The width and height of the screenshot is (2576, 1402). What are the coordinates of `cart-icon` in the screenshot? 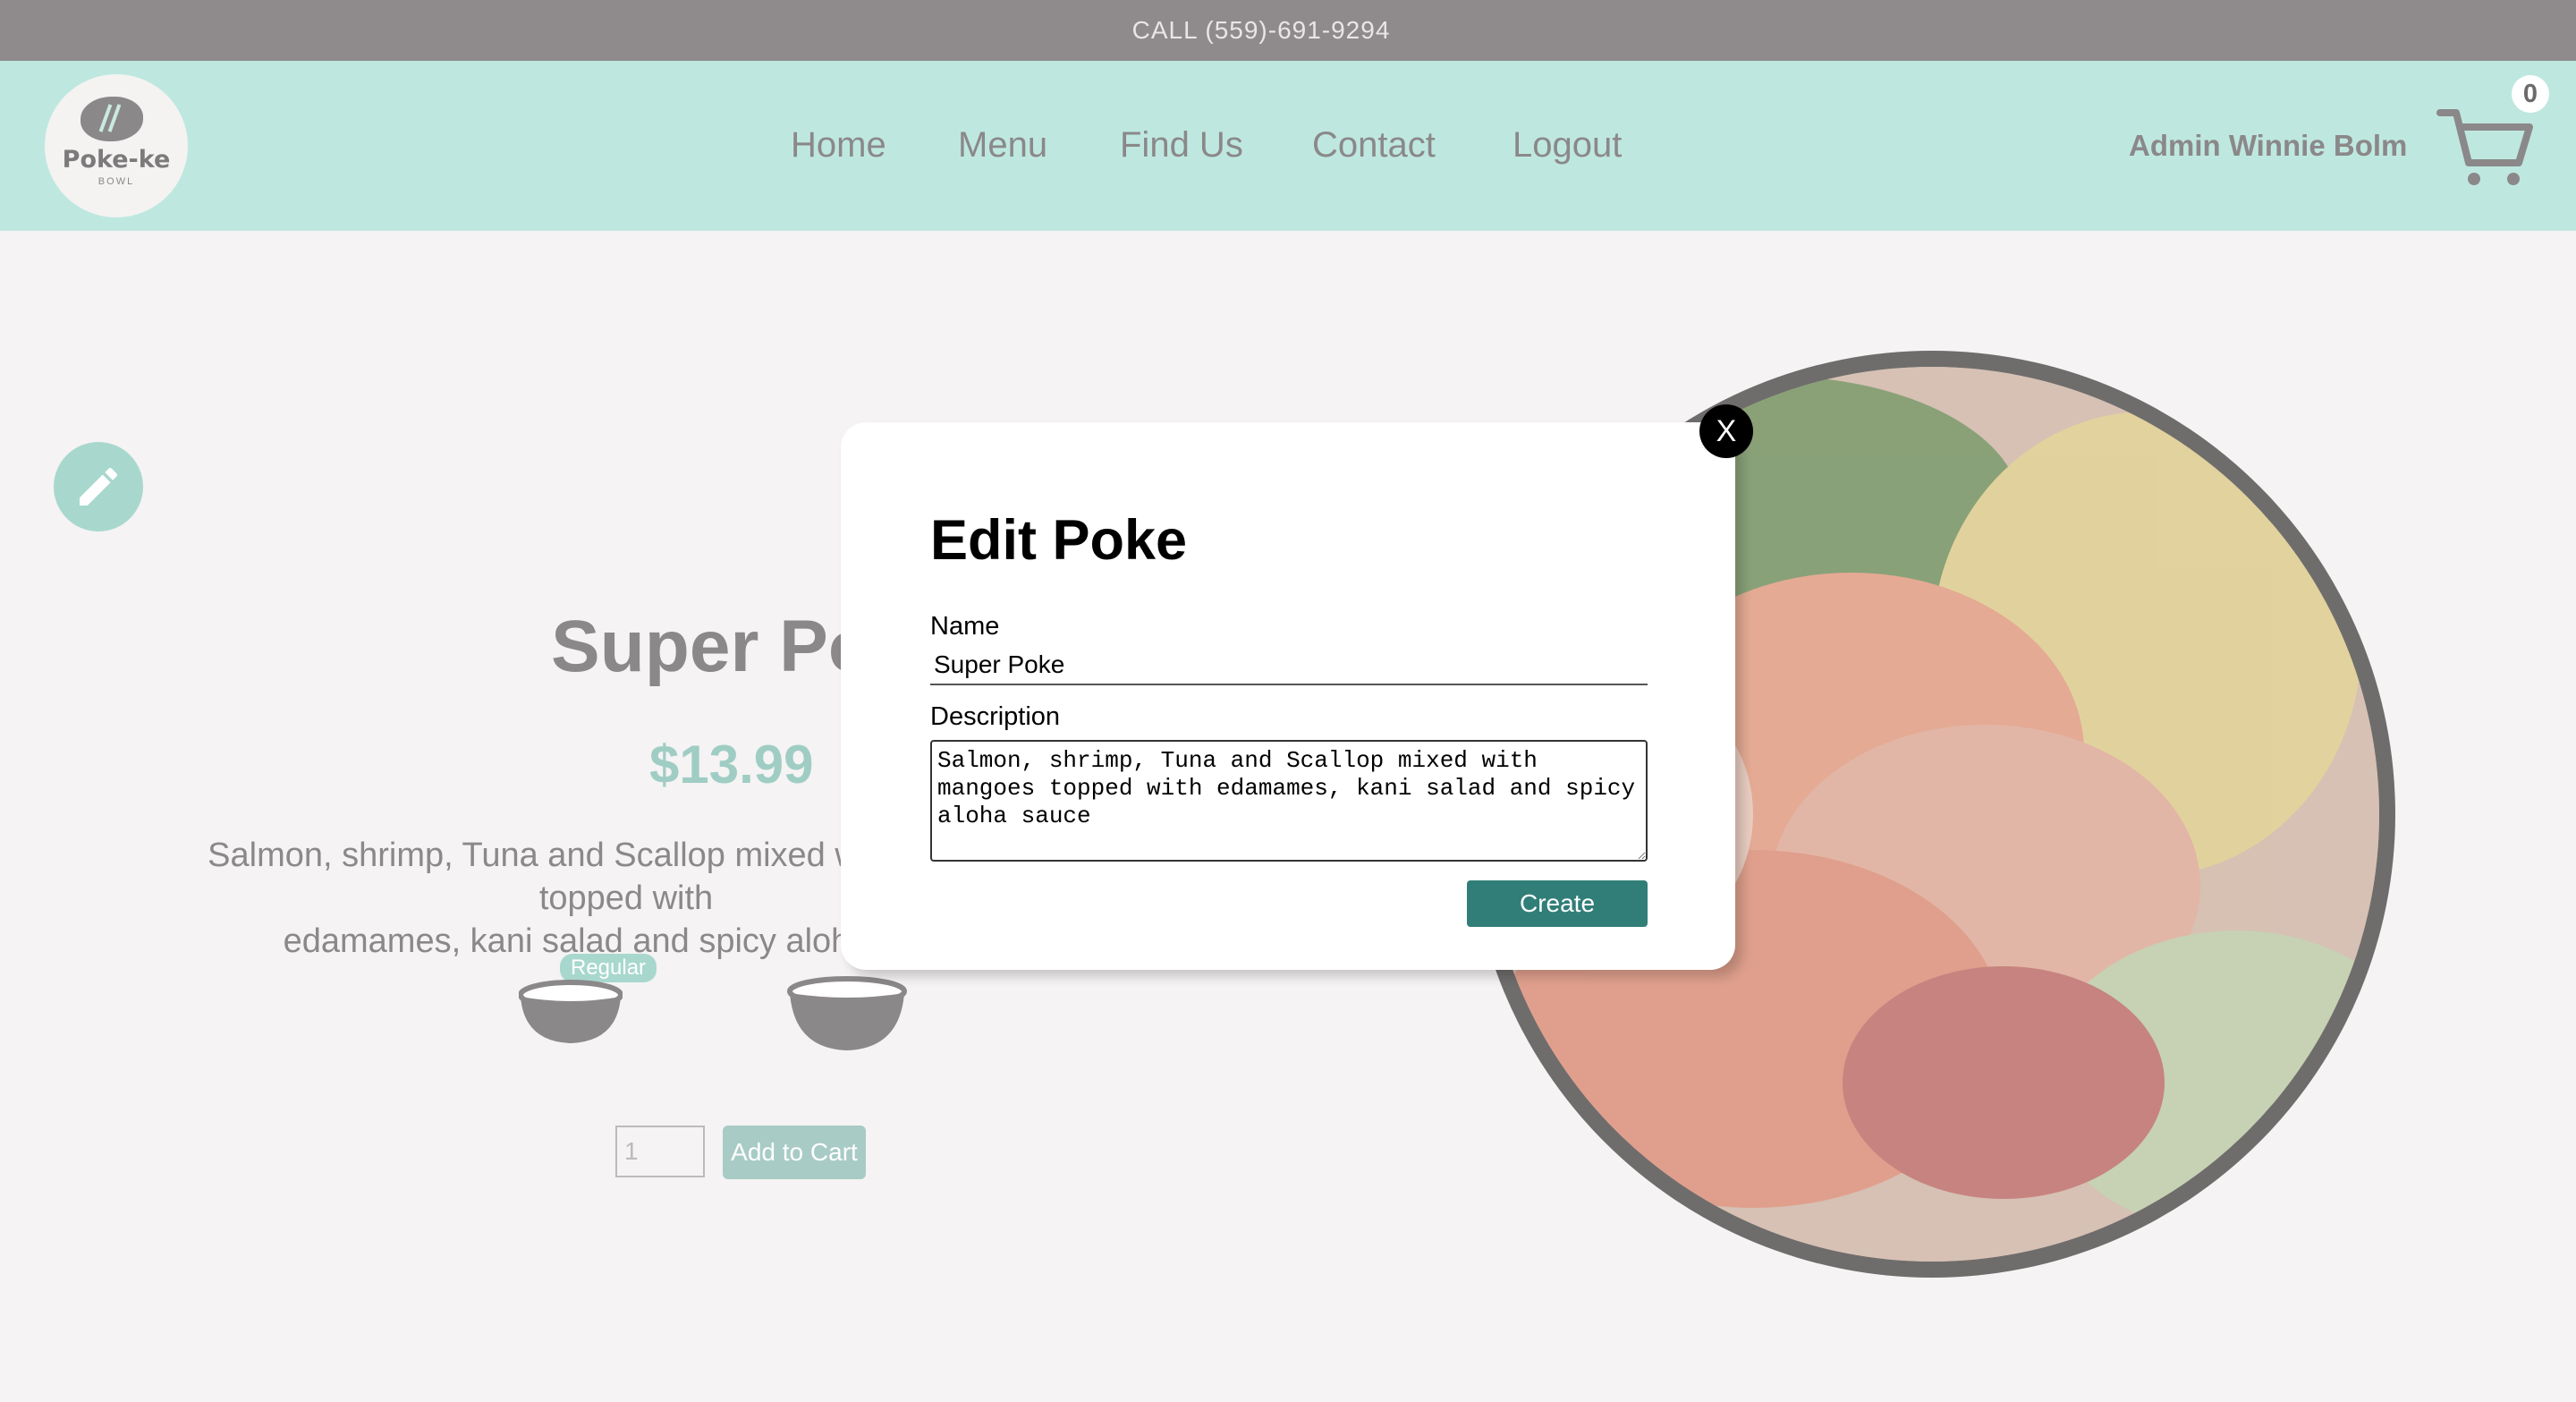 It's located at (2485, 150).